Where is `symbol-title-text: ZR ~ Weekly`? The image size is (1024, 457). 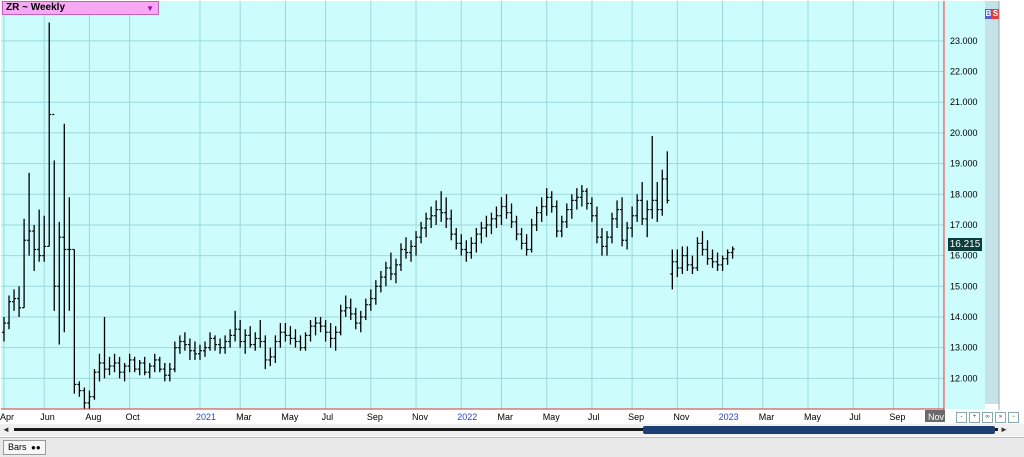
symbol-title-text: ZR ~ Weekly is located at coordinates (36, 7).